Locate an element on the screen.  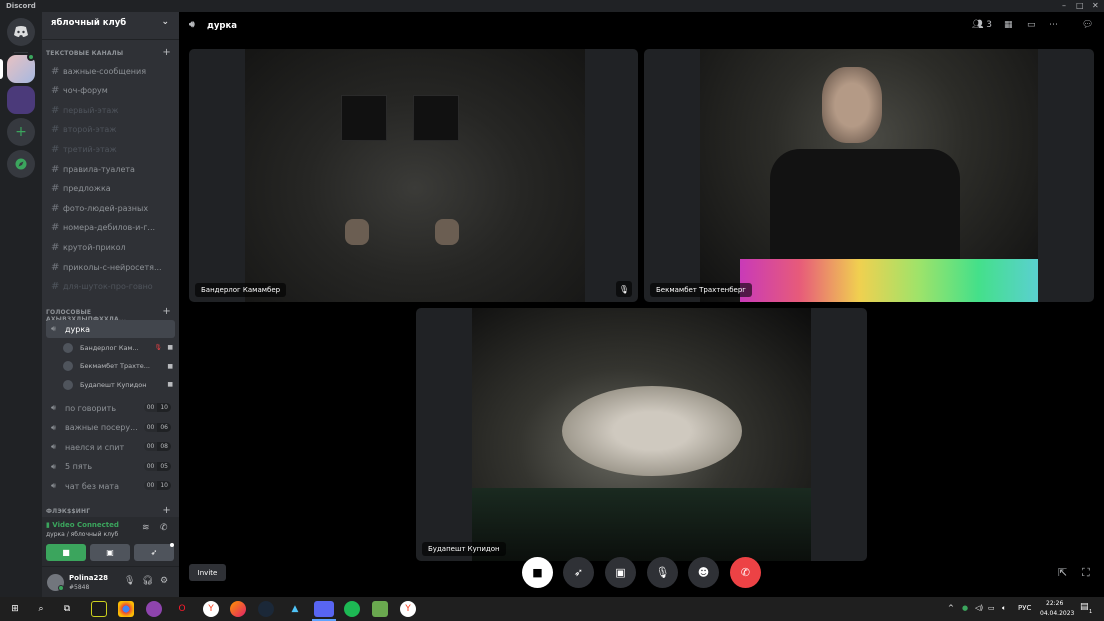
photos-icon: ▲ is located at coordinates (295, 609).